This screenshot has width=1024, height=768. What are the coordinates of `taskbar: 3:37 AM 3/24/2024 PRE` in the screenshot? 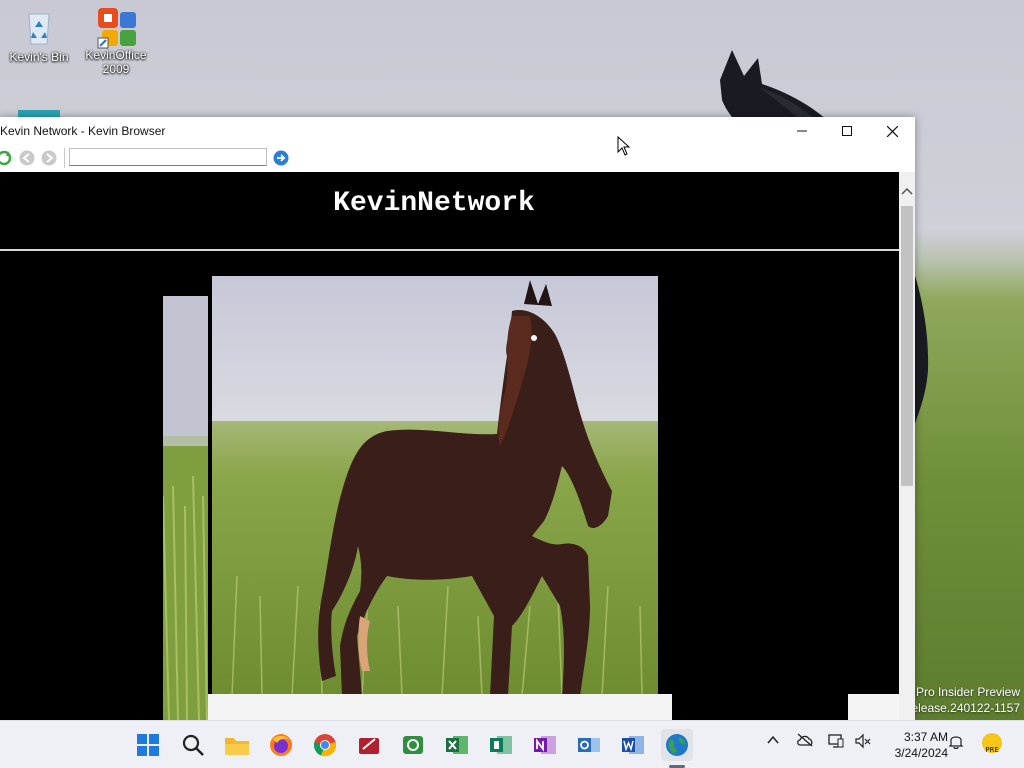 It's located at (512, 744).